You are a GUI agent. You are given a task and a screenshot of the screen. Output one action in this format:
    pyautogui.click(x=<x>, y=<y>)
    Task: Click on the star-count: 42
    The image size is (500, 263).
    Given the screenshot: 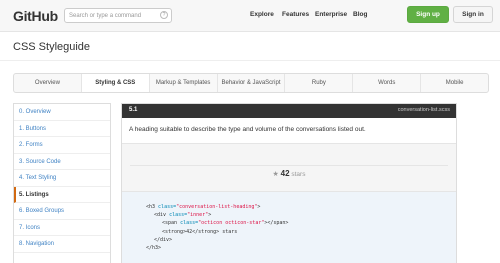 What is the action you would take?
    pyautogui.click(x=285, y=173)
    